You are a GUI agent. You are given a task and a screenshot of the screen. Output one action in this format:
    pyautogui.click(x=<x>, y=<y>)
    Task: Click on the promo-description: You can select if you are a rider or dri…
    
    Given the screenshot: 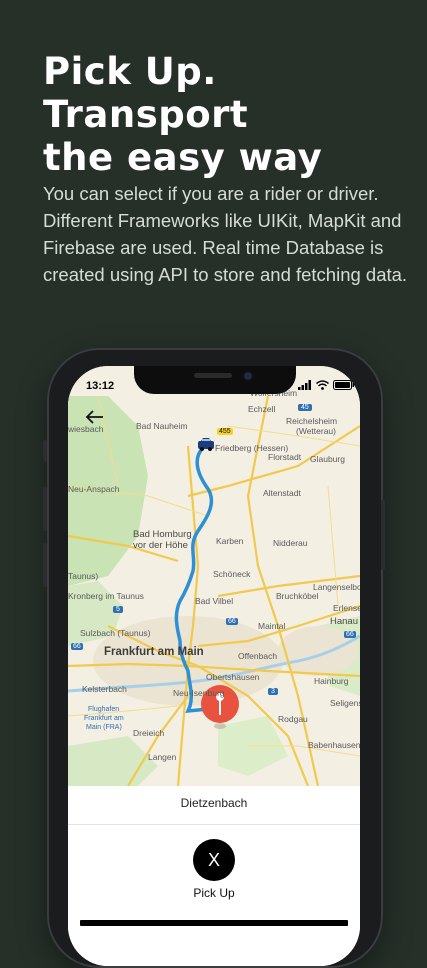 What is the action you would take?
    pyautogui.click(x=225, y=234)
    